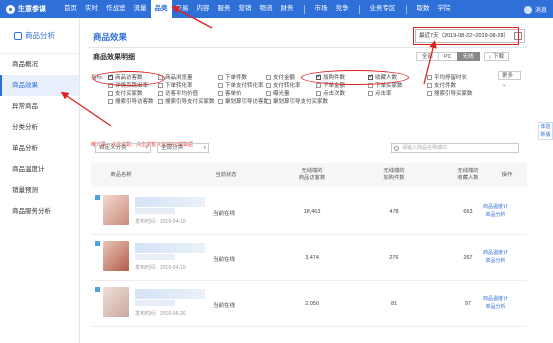  What do you see at coordinates (39, 127) in the screenshot?
I see `sidebar-item-category: 分类分析` at bounding box center [39, 127].